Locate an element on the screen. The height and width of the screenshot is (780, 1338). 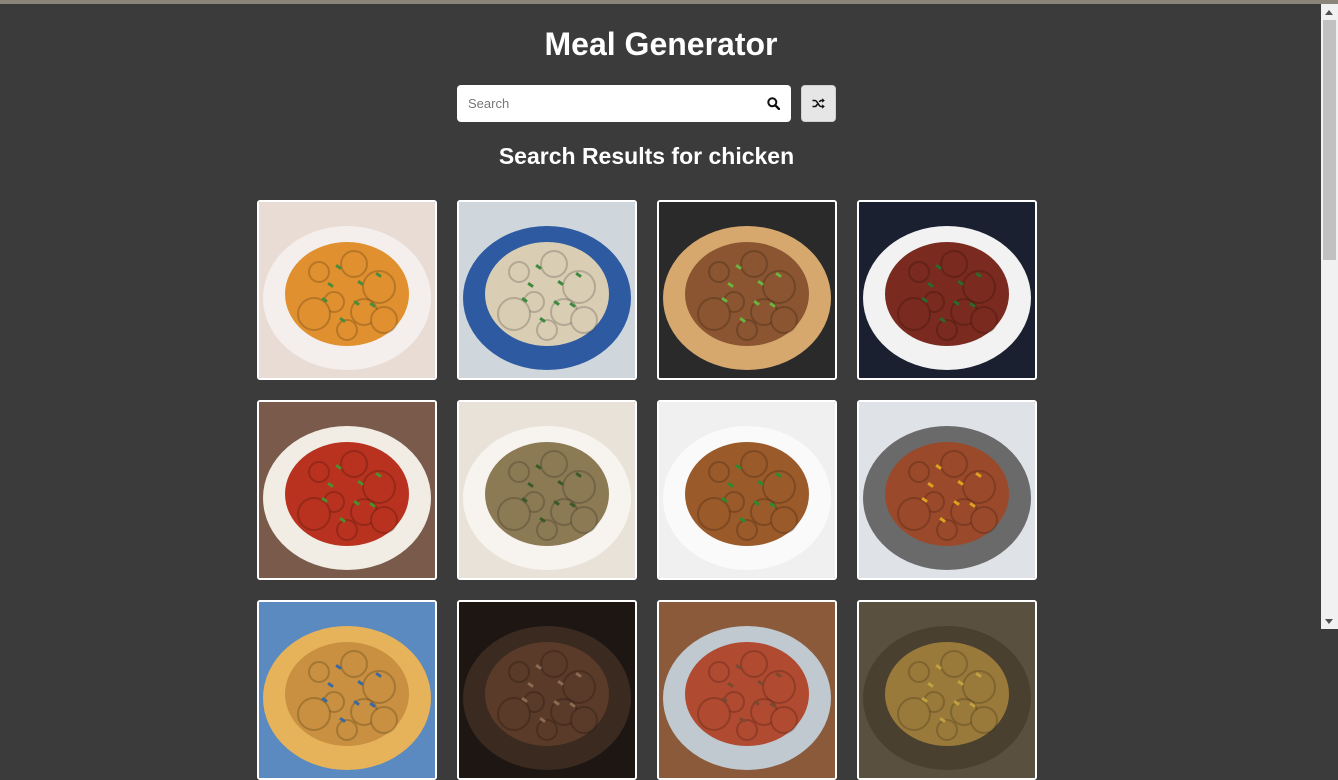
chicken-curry-image is located at coordinates (347, 290).